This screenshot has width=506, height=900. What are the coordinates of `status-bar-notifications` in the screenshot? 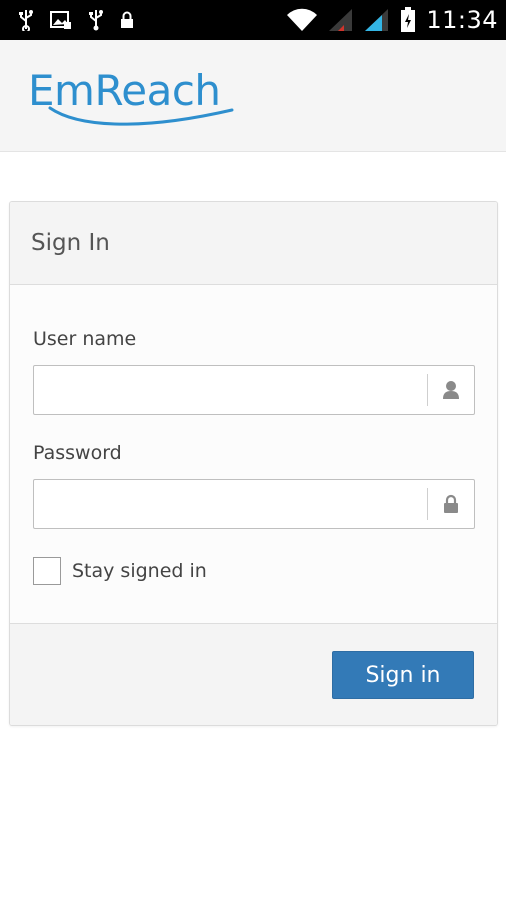 It's located at (76, 20).